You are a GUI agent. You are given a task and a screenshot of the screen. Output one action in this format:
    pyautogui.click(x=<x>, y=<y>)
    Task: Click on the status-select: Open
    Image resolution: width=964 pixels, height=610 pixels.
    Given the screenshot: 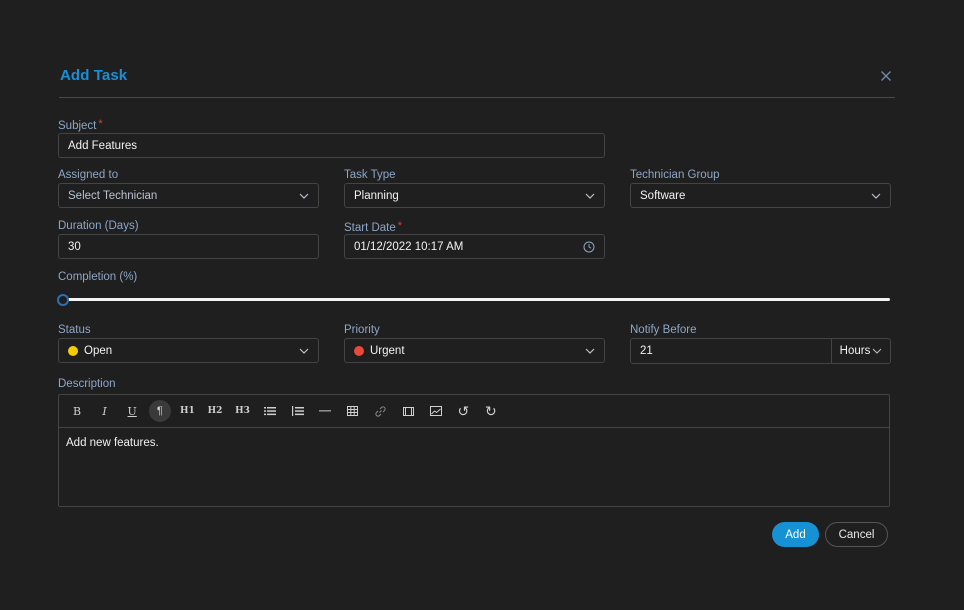 What is the action you would take?
    pyautogui.click(x=188, y=350)
    